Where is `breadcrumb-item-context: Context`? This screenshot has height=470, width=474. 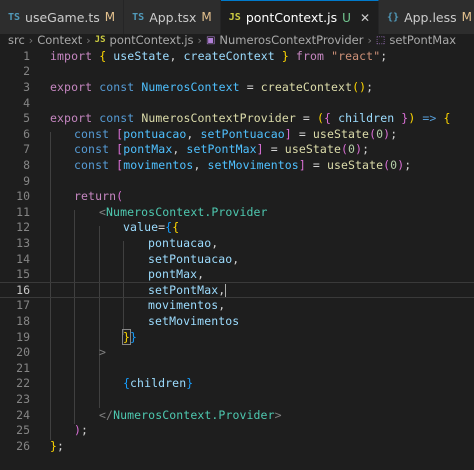 breadcrumb-item-context: Context is located at coordinates (59, 40).